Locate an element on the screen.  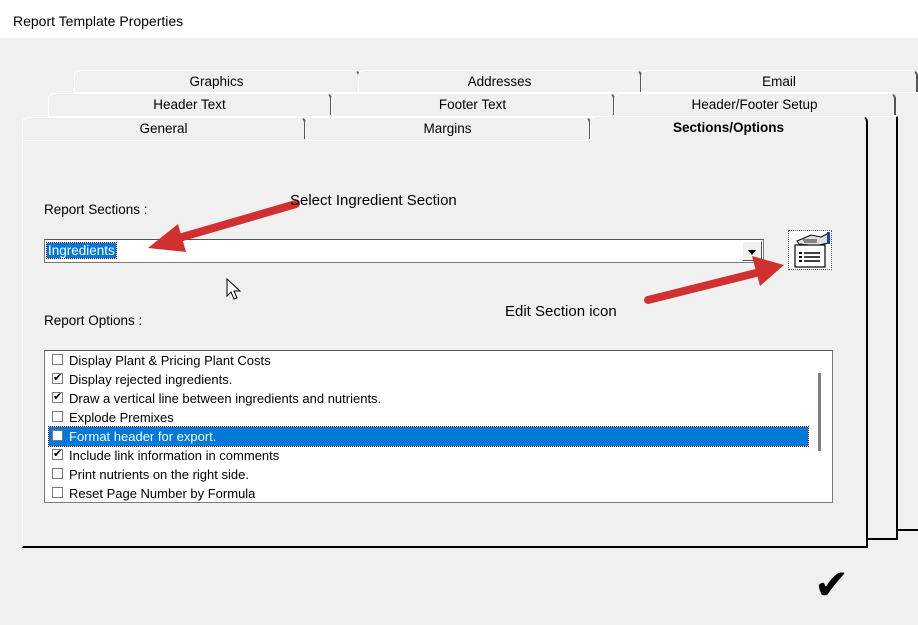
annotation-arrows is located at coordinates (466, 252).